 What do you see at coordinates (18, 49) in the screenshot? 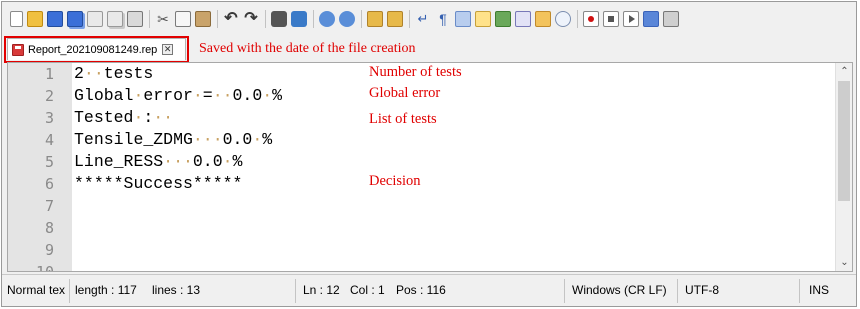
I see `unsaved-file-icon` at bounding box center [18, 49].